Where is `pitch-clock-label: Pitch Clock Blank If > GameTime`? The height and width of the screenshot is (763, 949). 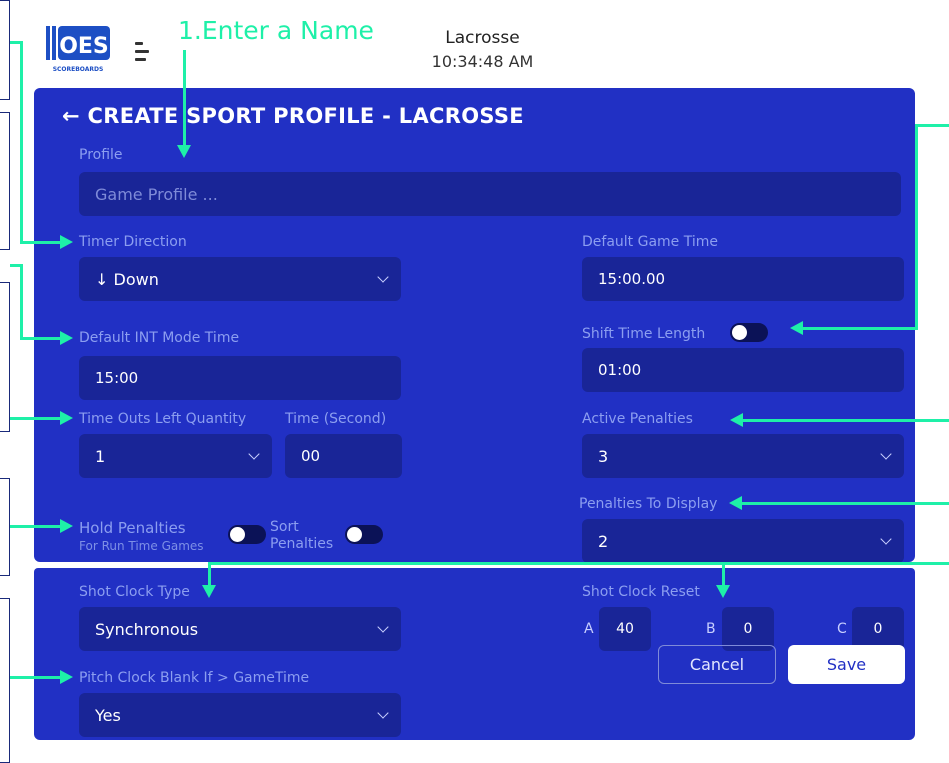 pitch-clock-label: Pitch Clock Blank If > GameTime is located at coordinates (194, 678).